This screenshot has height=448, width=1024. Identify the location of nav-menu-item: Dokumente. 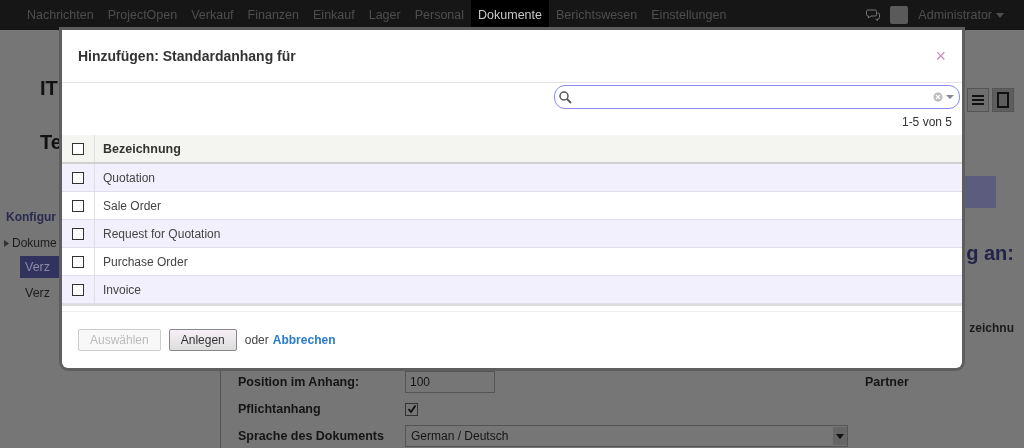
(510, 15).